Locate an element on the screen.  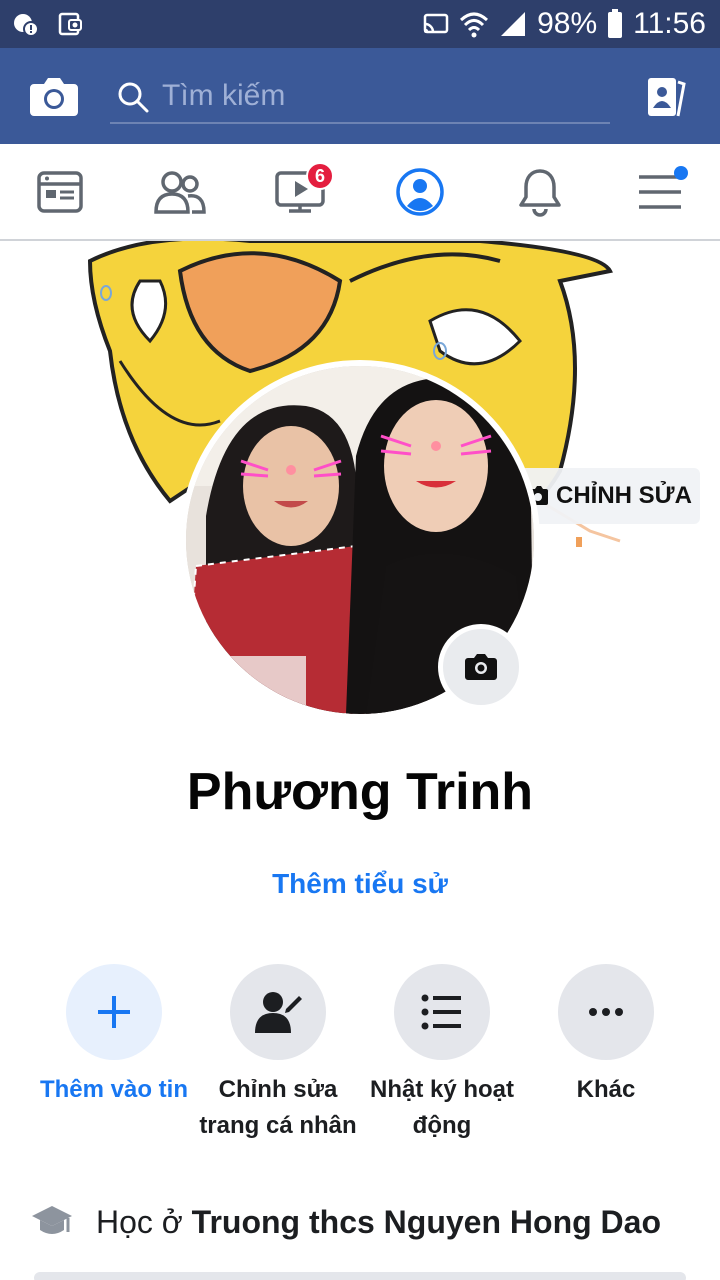
tab-profile is located at coordinates (420, 192).